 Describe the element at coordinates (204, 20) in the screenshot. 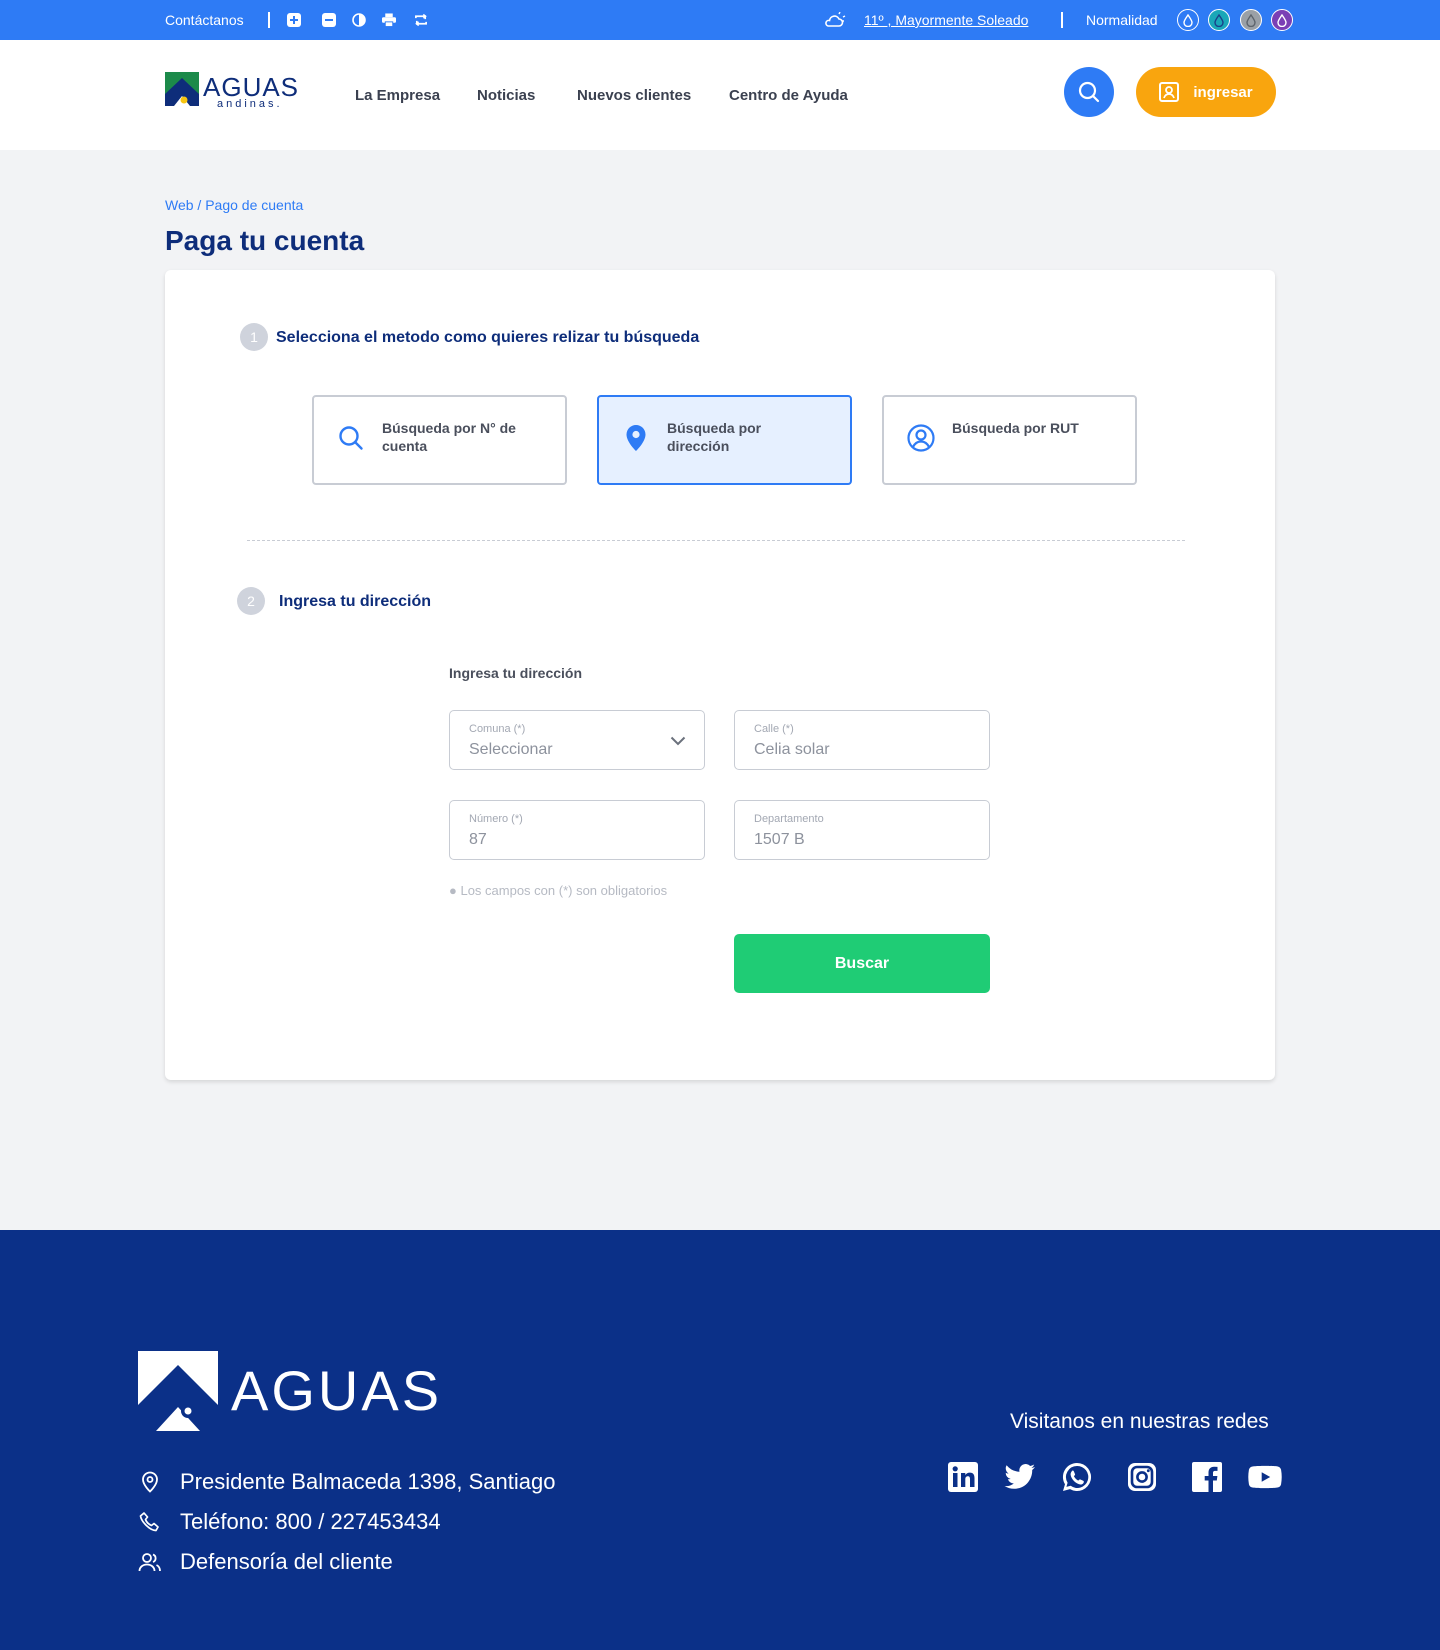

I see `contact-link: Contáctanos` at that location.